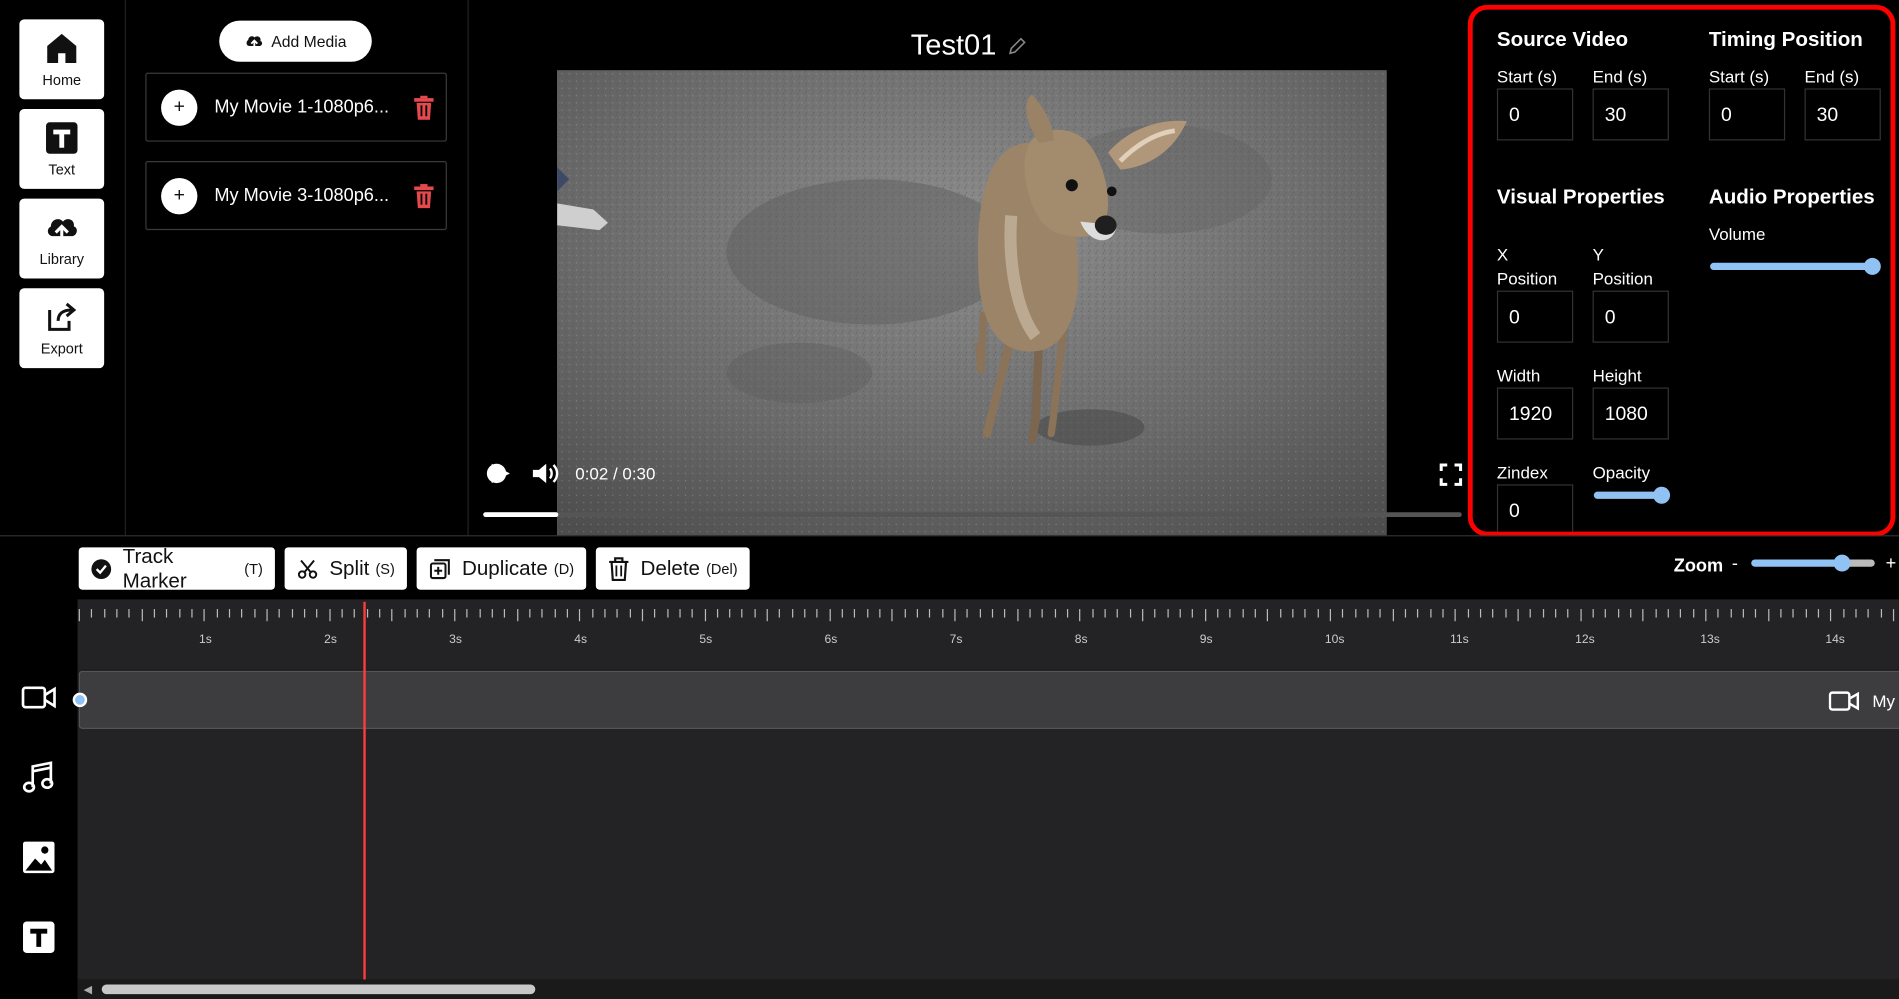 The width and height of the screenshot is (1899, 999). I want to click on nav-export-button: Export, so click(62, 328).